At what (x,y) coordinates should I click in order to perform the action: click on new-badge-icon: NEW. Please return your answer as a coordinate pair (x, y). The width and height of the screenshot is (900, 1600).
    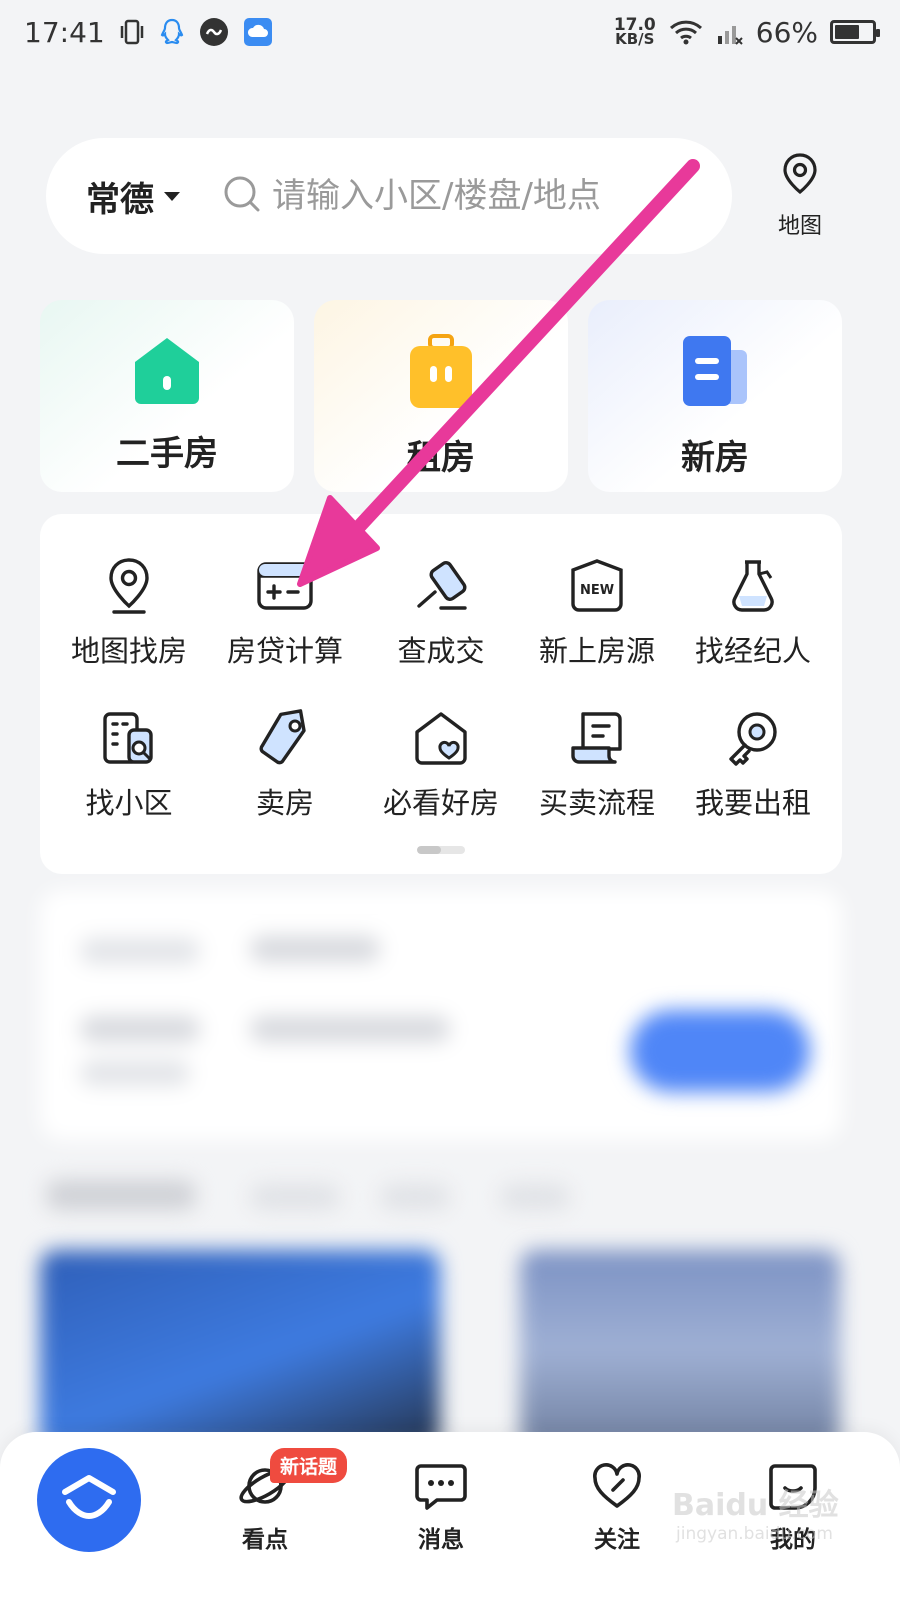
    Looking at the image, I should click on (597, 586).